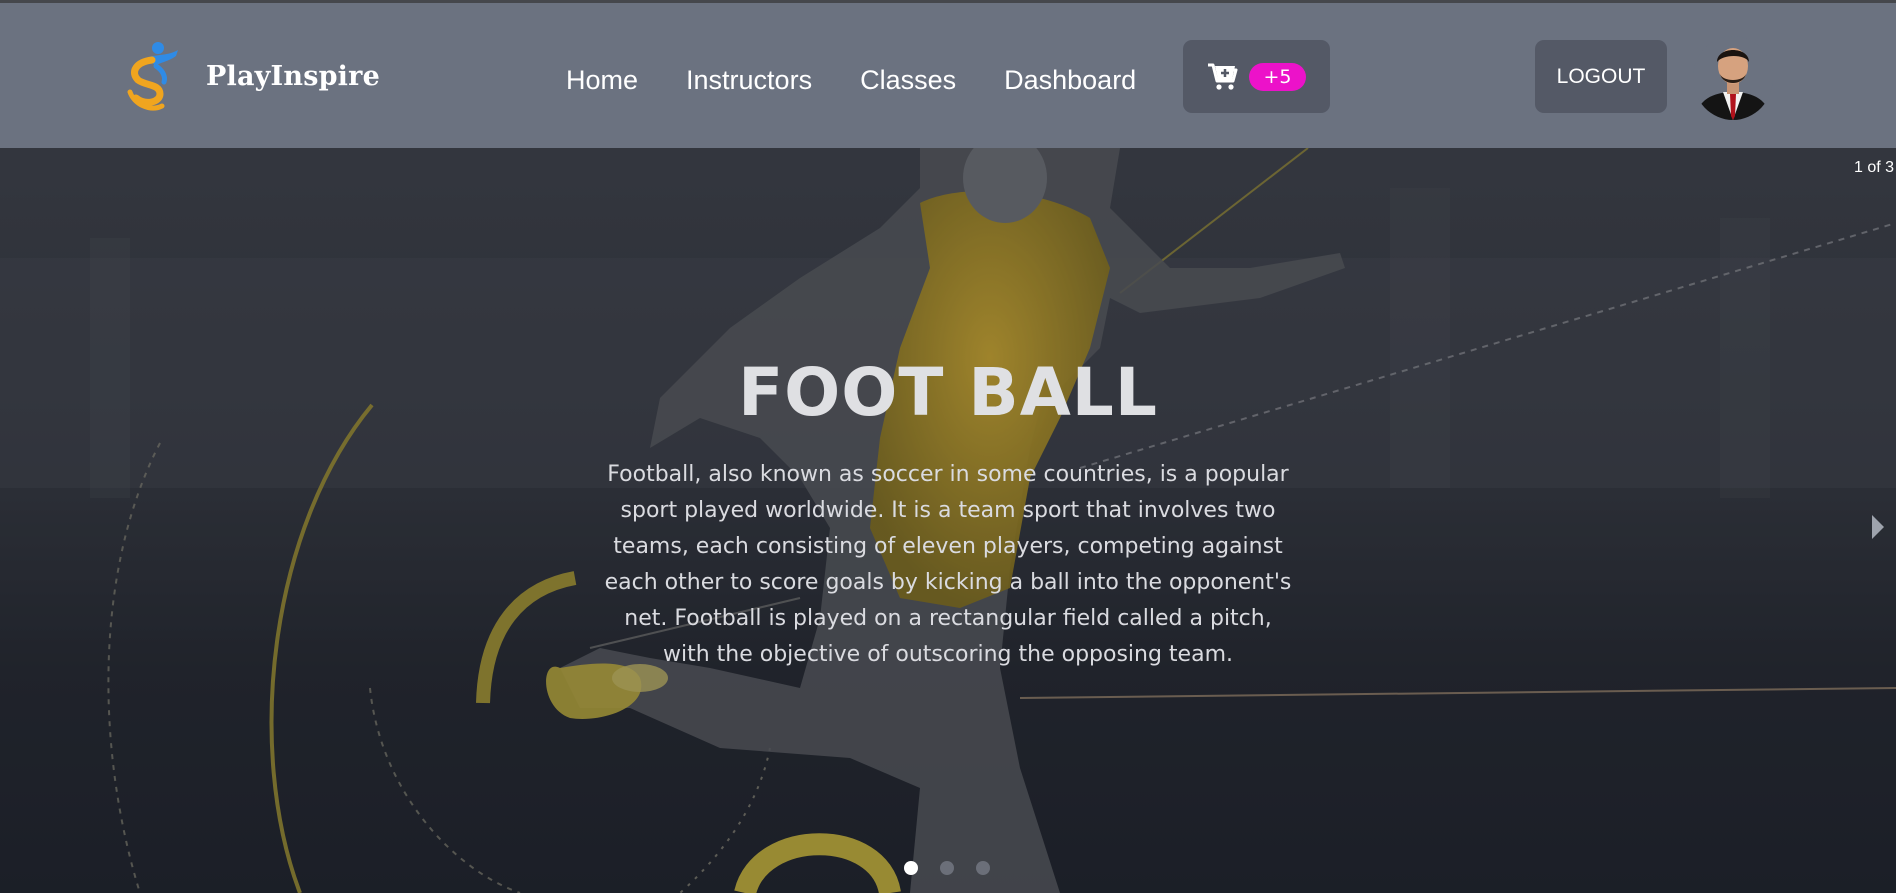  What do you see at coordinates (293, 76) in the screenshot?
I see `brand-name: PlayInspire` at bounding box center [293, 76].